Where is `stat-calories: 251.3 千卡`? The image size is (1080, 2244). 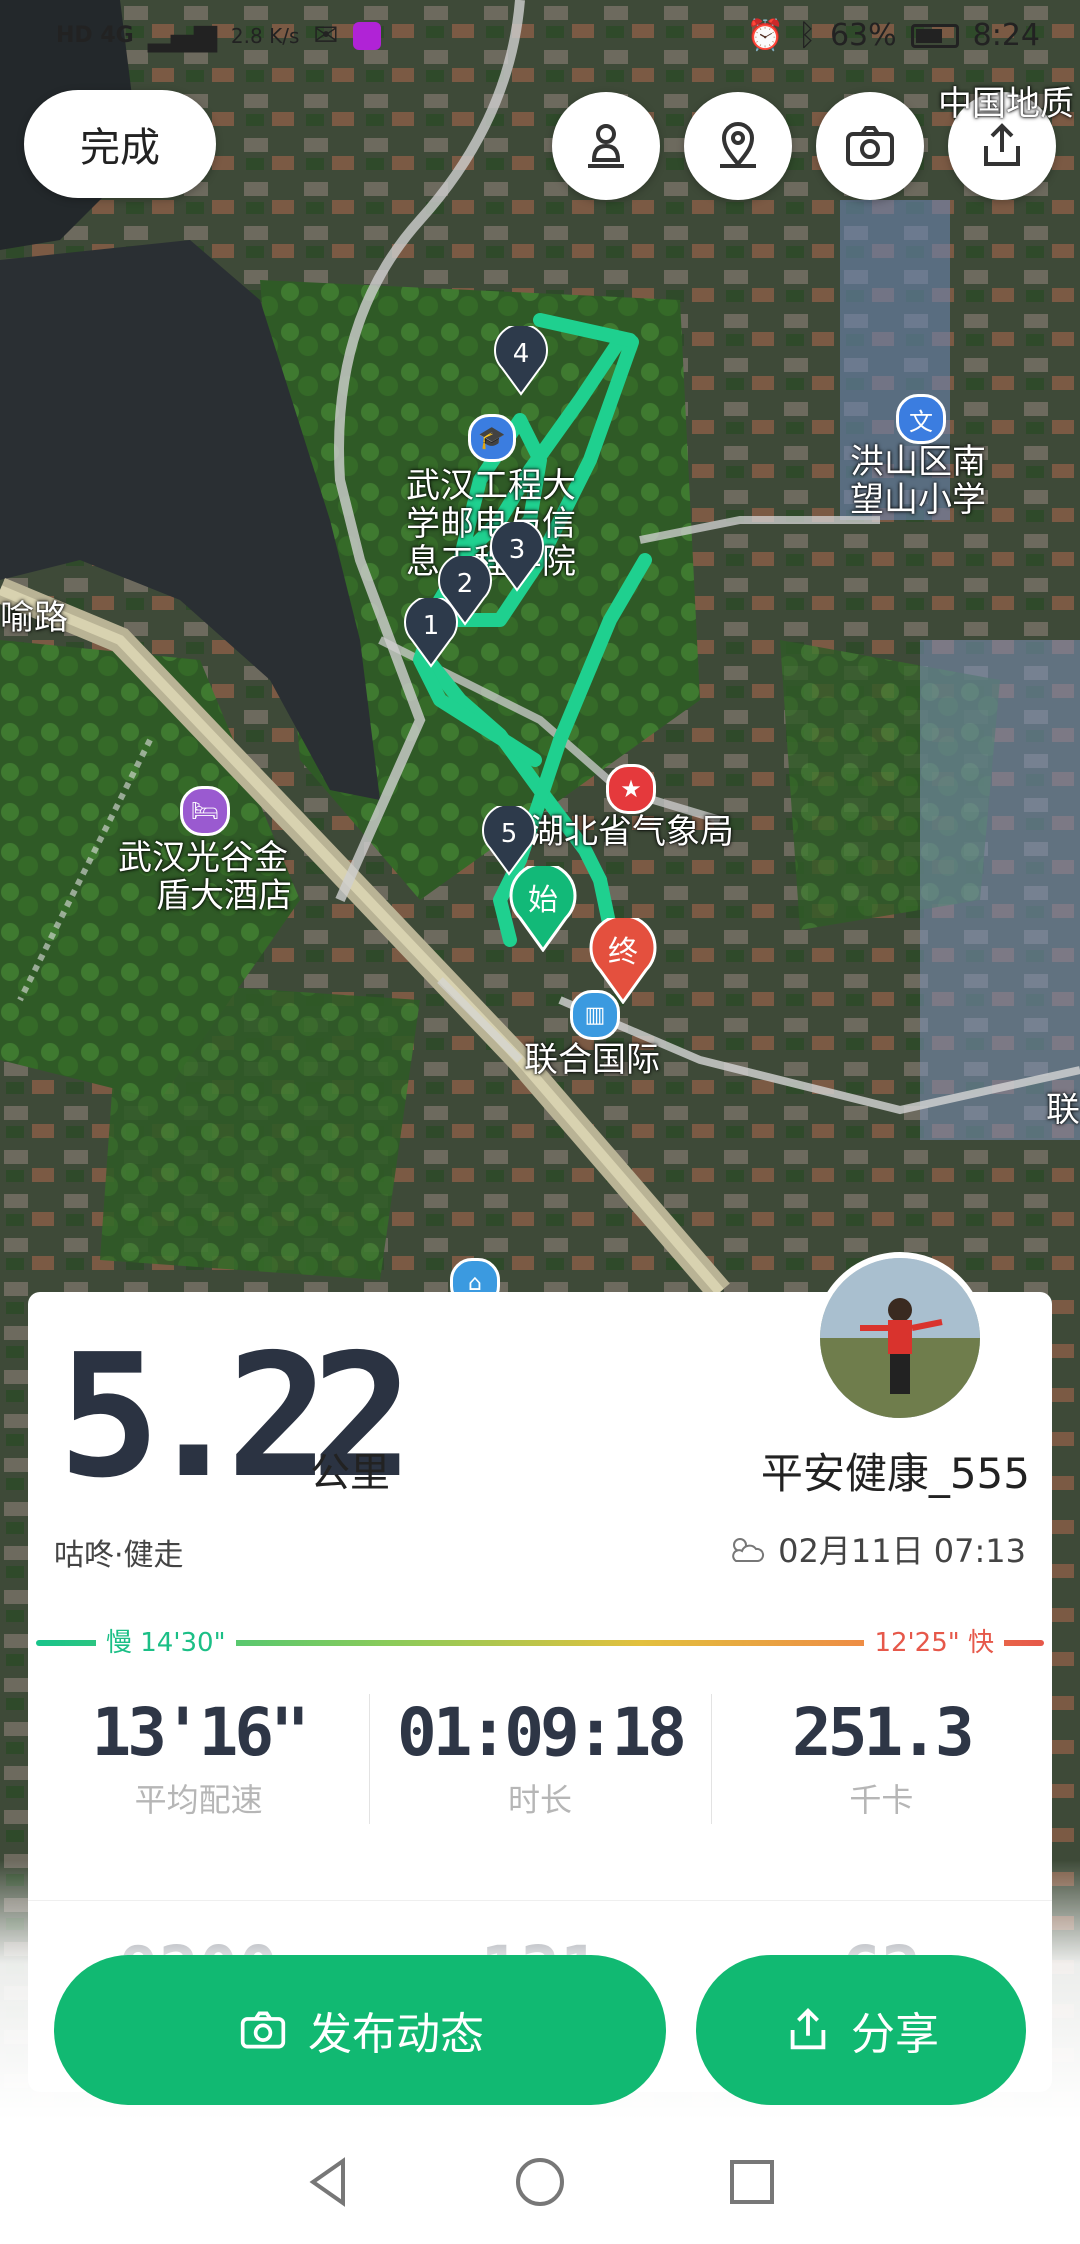
stat-calories: 251.3 千卡 is located at coordinates (881, 1754).